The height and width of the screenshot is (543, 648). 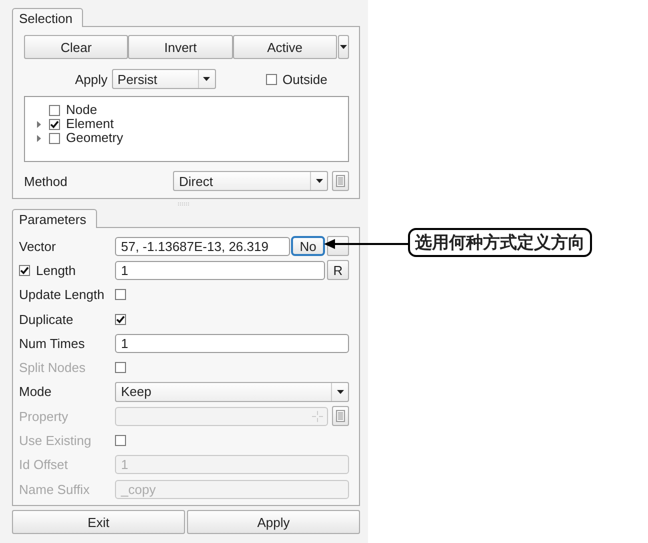 I want to click on dropdown-button, so click(x=343, y=47).